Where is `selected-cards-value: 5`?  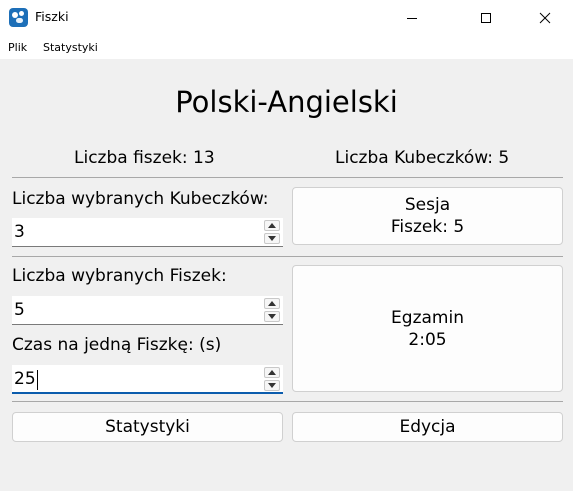
selected-cards-value: 5 is located at coordinates (19, 310).